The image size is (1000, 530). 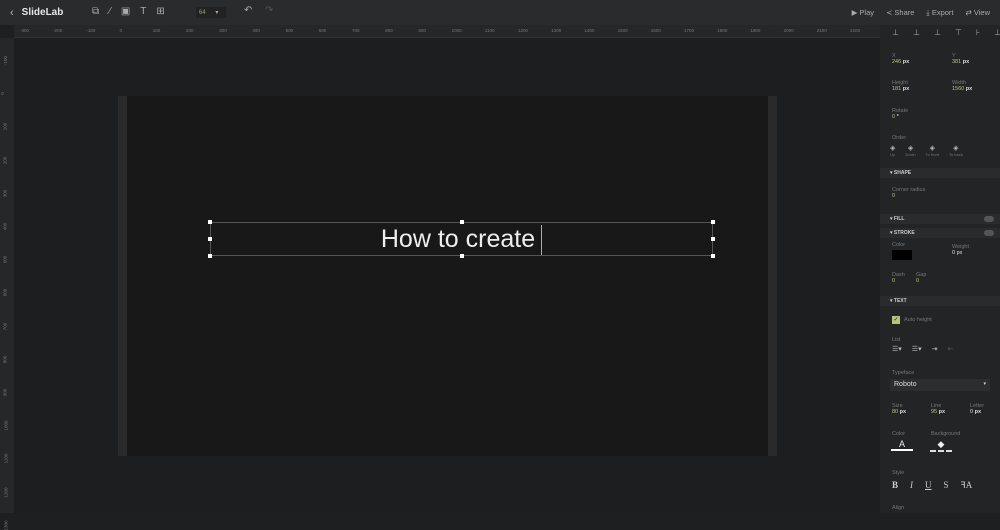 What do you see at coordinates (42, 12) in the screenshot?
I see `app-title: SlideLab` at bounding box center [42, 12].